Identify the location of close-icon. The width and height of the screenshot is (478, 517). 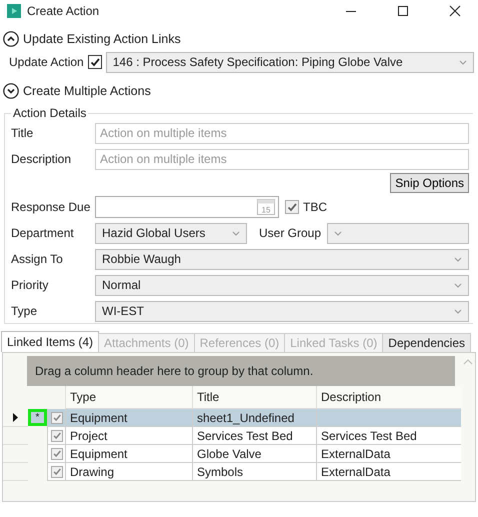
(455, 11).